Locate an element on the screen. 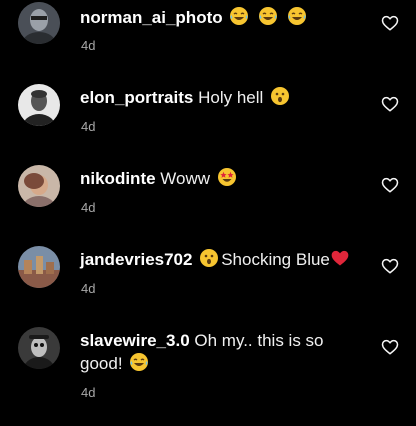 Image resolution: width=416 pixels, height=426 pixels. comment-username: elon_portraits is located at coordinates (136, 97).